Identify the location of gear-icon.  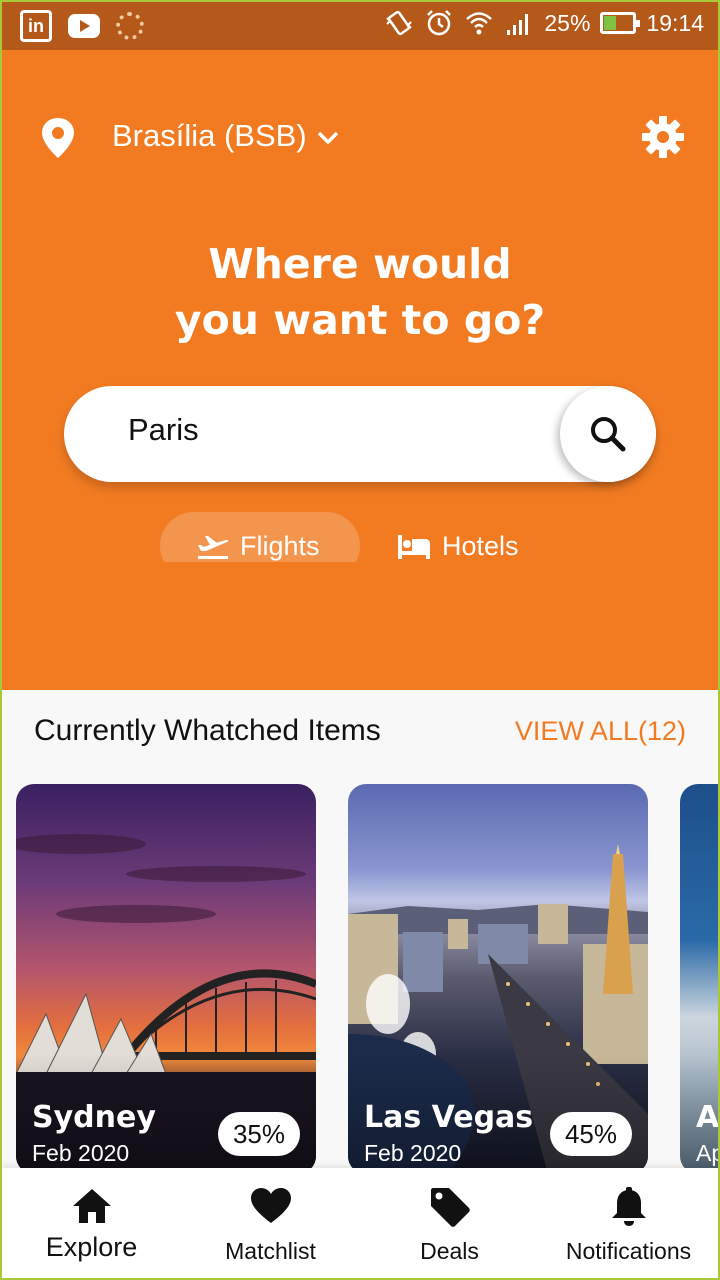
(663, 137).